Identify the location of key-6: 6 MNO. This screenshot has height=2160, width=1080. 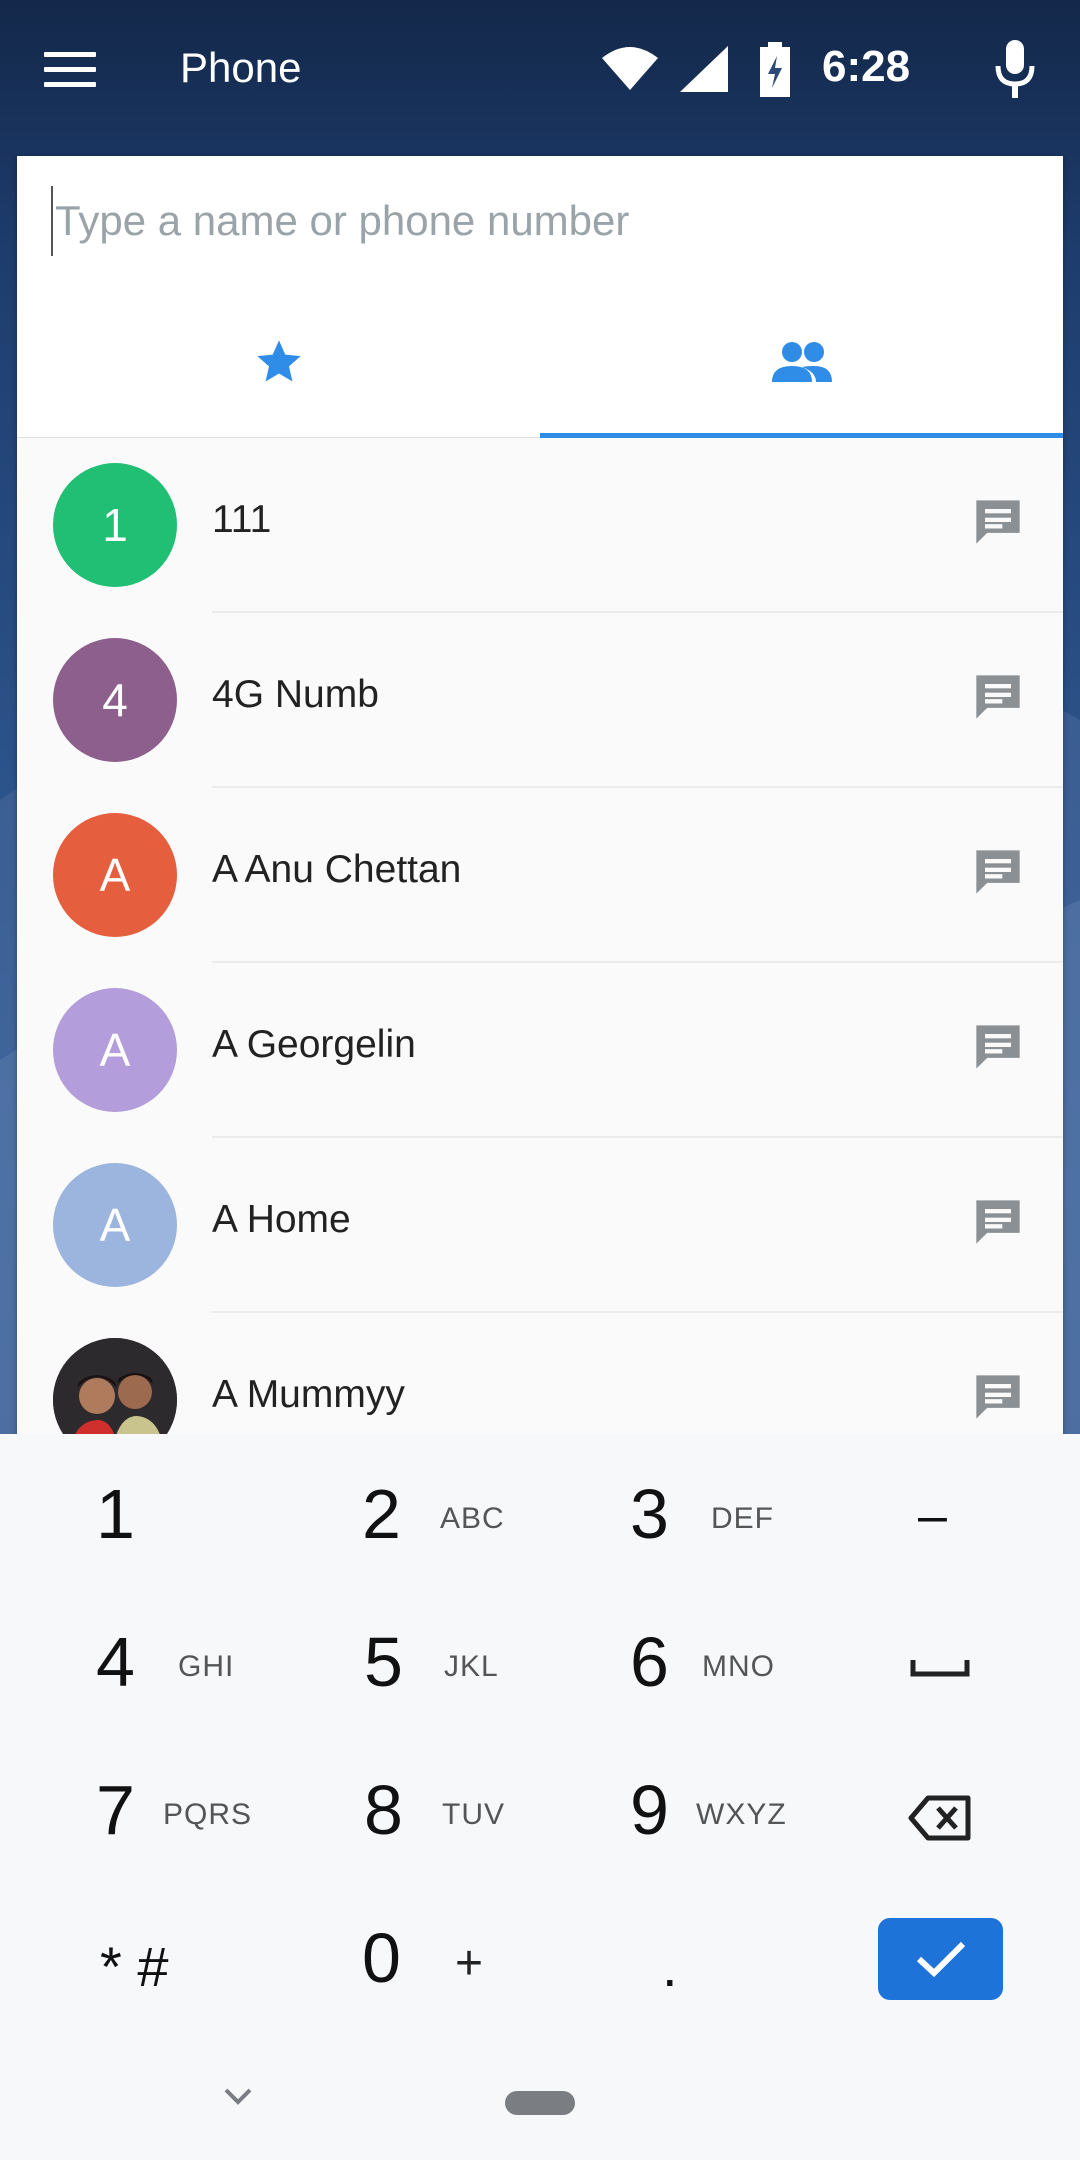
(675, 1656).